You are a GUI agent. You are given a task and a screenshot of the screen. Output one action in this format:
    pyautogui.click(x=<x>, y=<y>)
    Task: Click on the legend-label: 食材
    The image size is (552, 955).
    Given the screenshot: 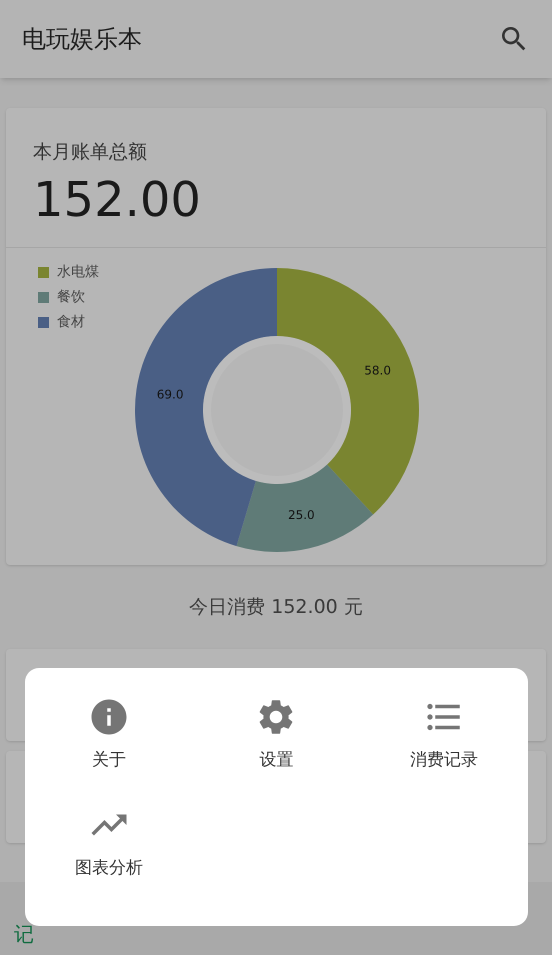 What is the action you would take?
    pyautogui.click(x=71, y=322)
    